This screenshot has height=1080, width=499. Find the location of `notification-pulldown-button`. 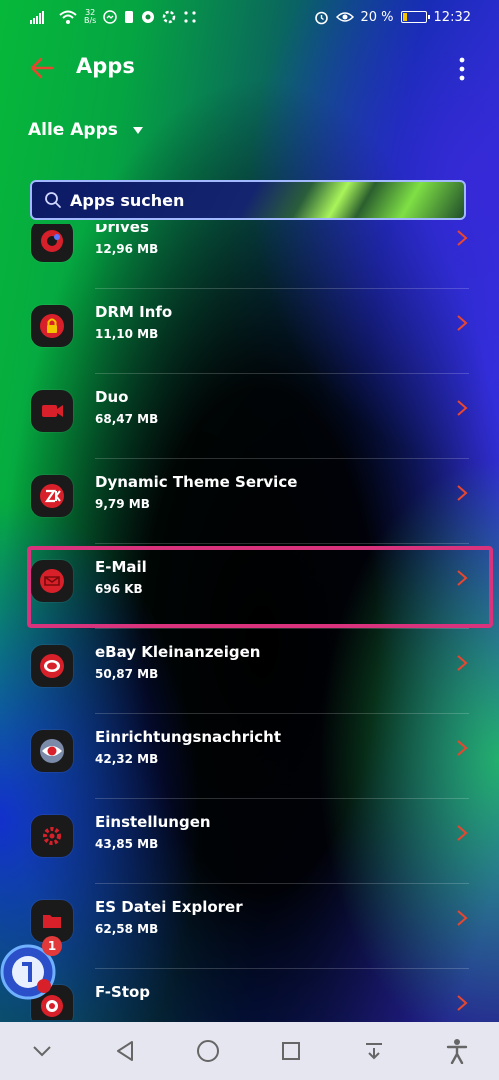

notification-pulldown-button is located at coordinates (374, 1051).